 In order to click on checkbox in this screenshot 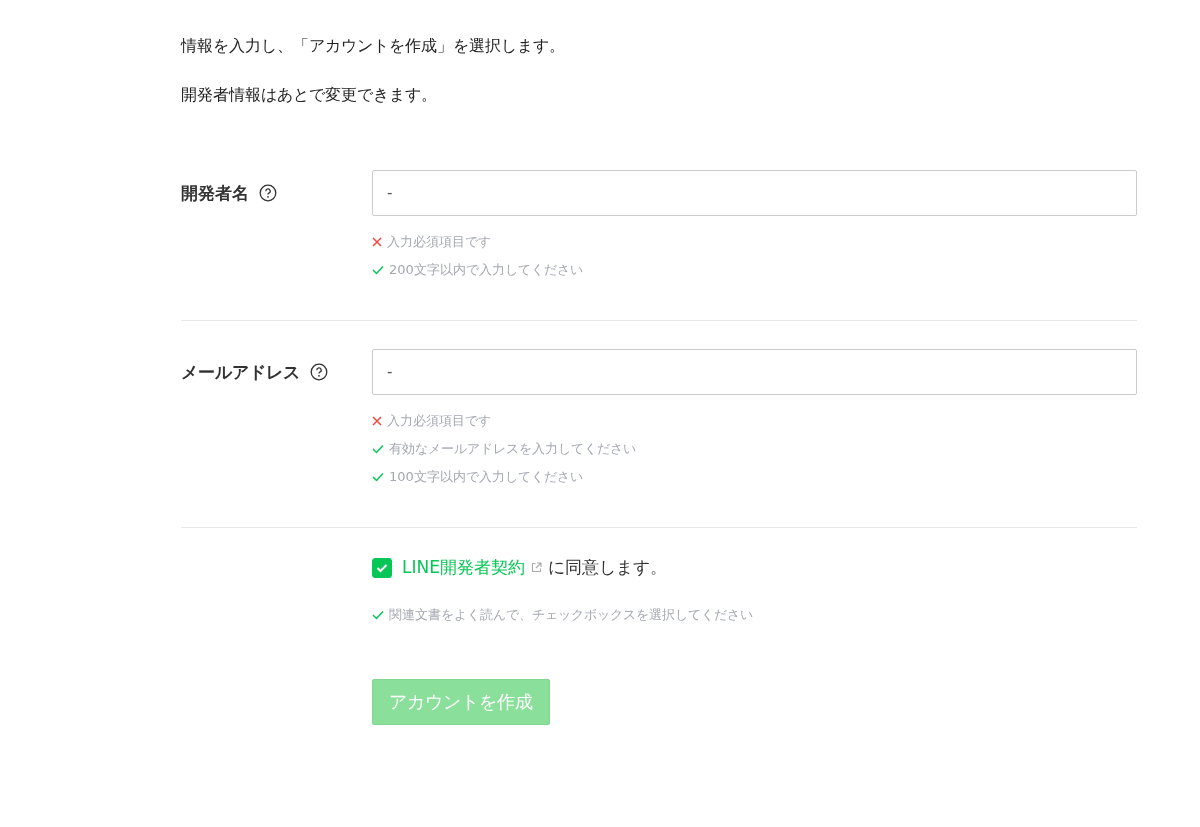, I will do `click(382, 567)`.